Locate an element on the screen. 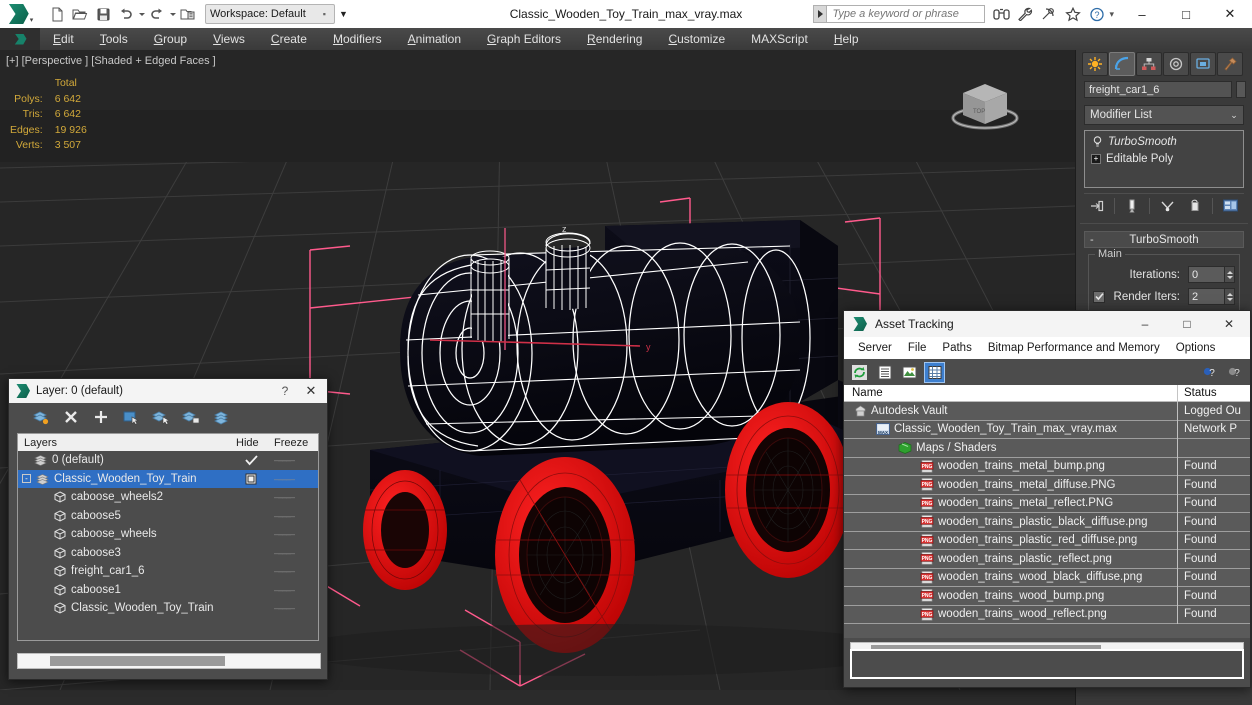 Image resolution: width=1252 pixels, height=705 pixels. show-end-result-button is located at coordinates (1132, 206).